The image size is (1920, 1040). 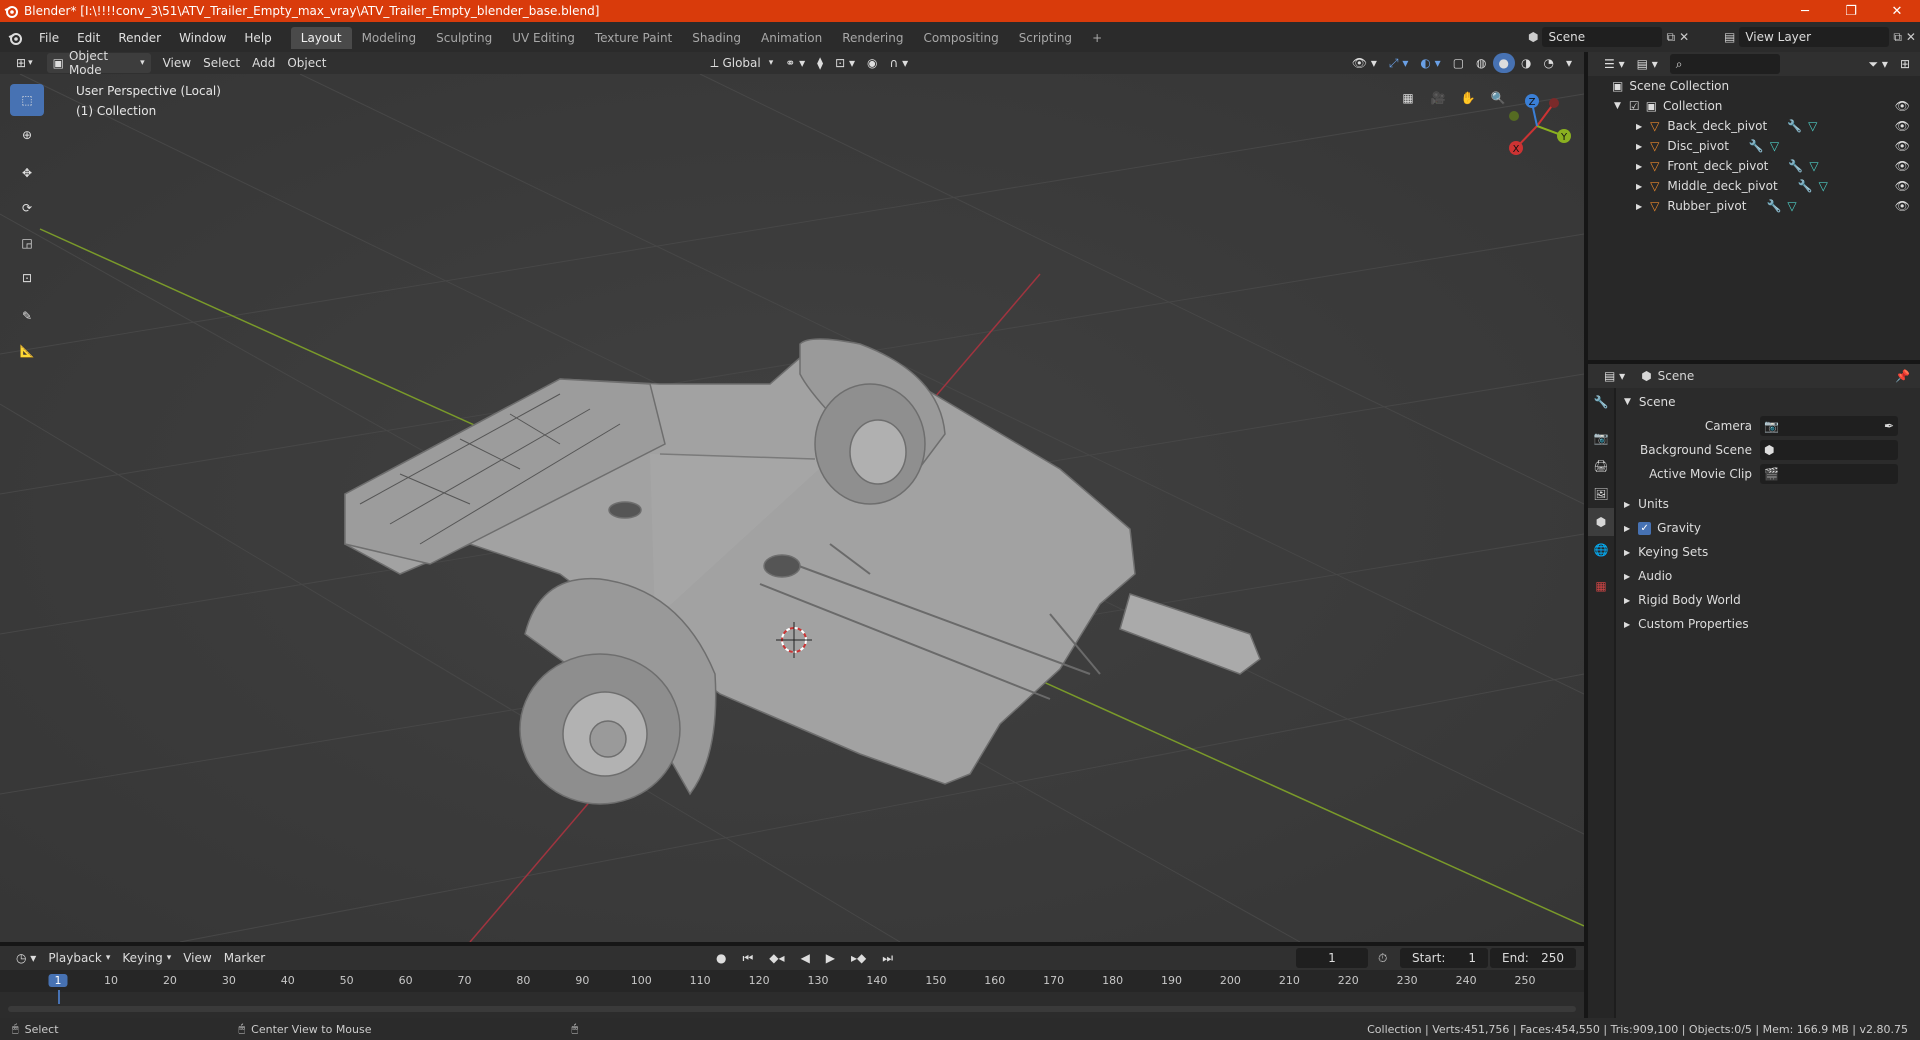 I want to click on audio-panel-header: ▶ Audio, so click(x=1768, y=576).